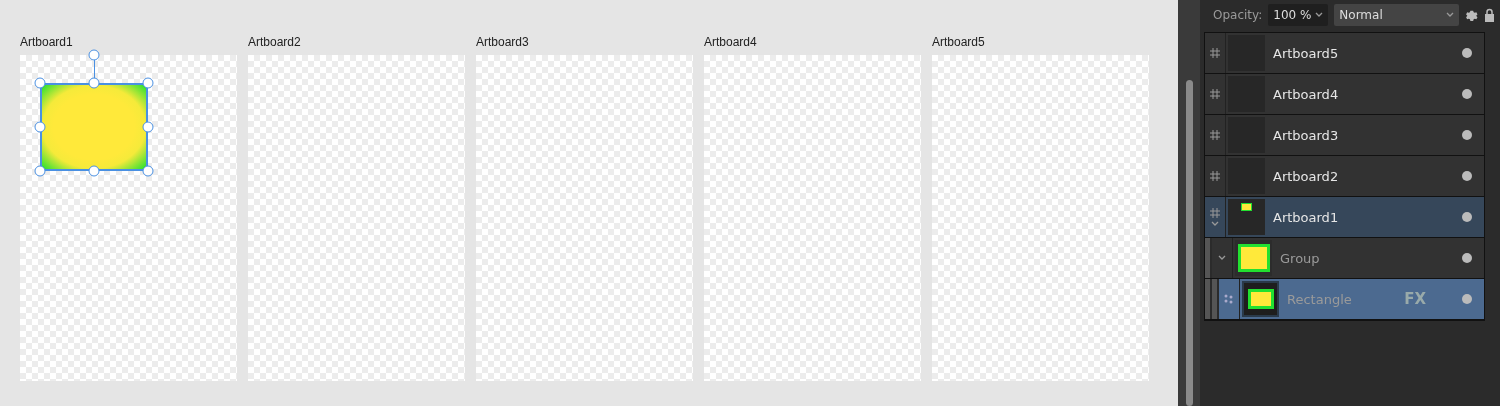  Describe the element at coordinates (1344, 258) in the screenshot. I see `layer-row: Group` at that location.